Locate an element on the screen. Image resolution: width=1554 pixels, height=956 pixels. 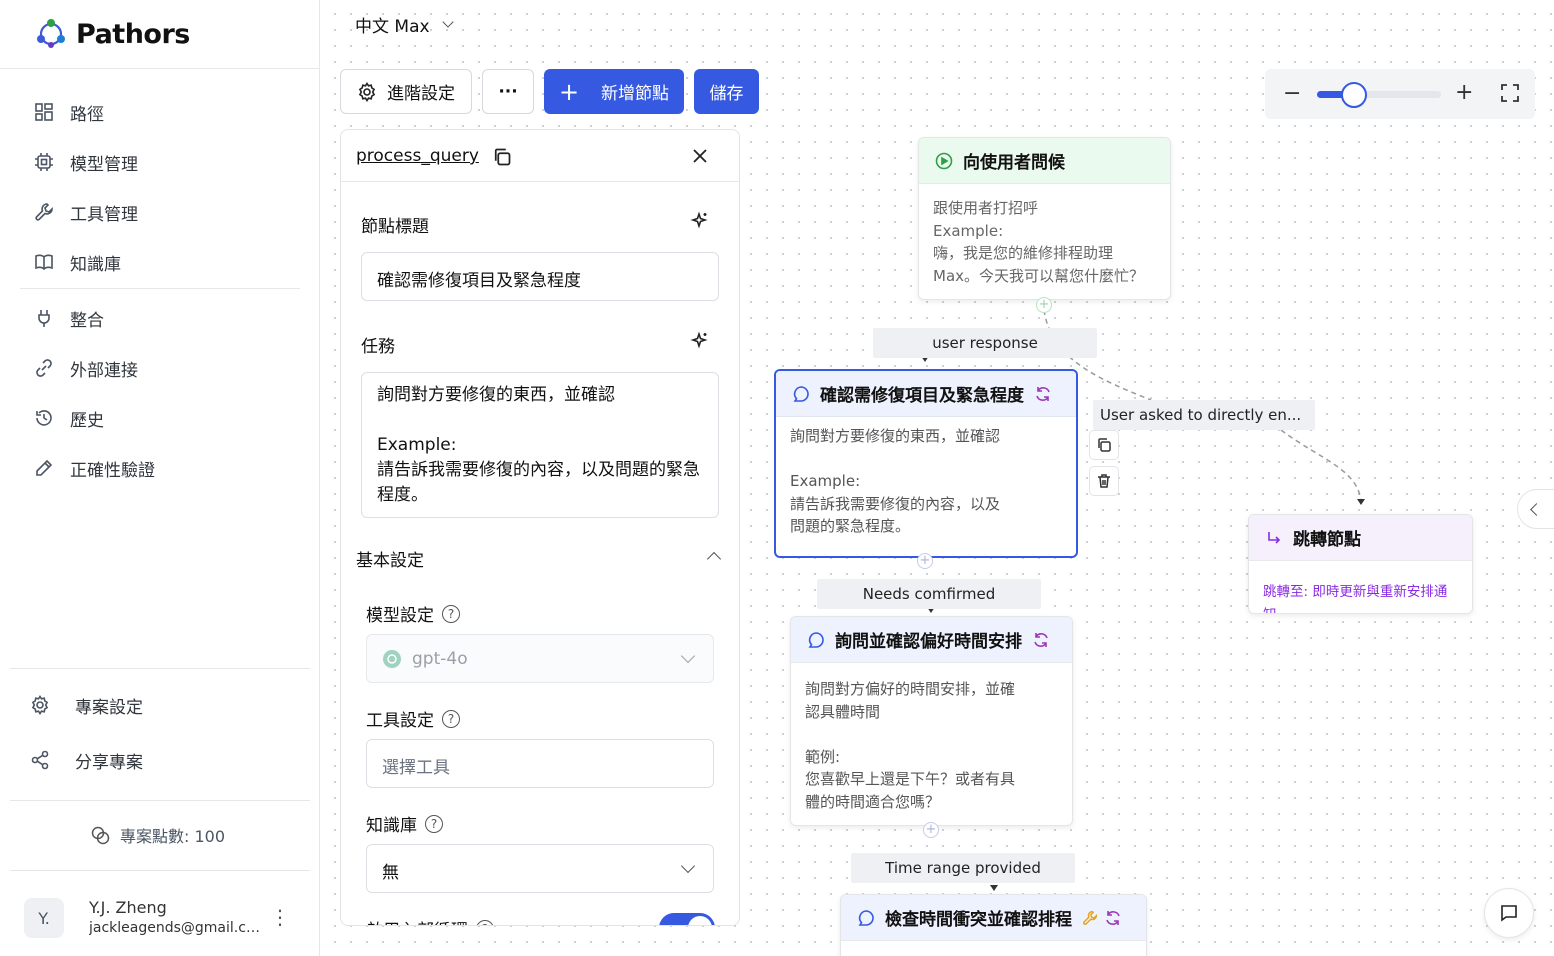
project-credits: 專案點數: 100 is located at coordinates (157, 835).